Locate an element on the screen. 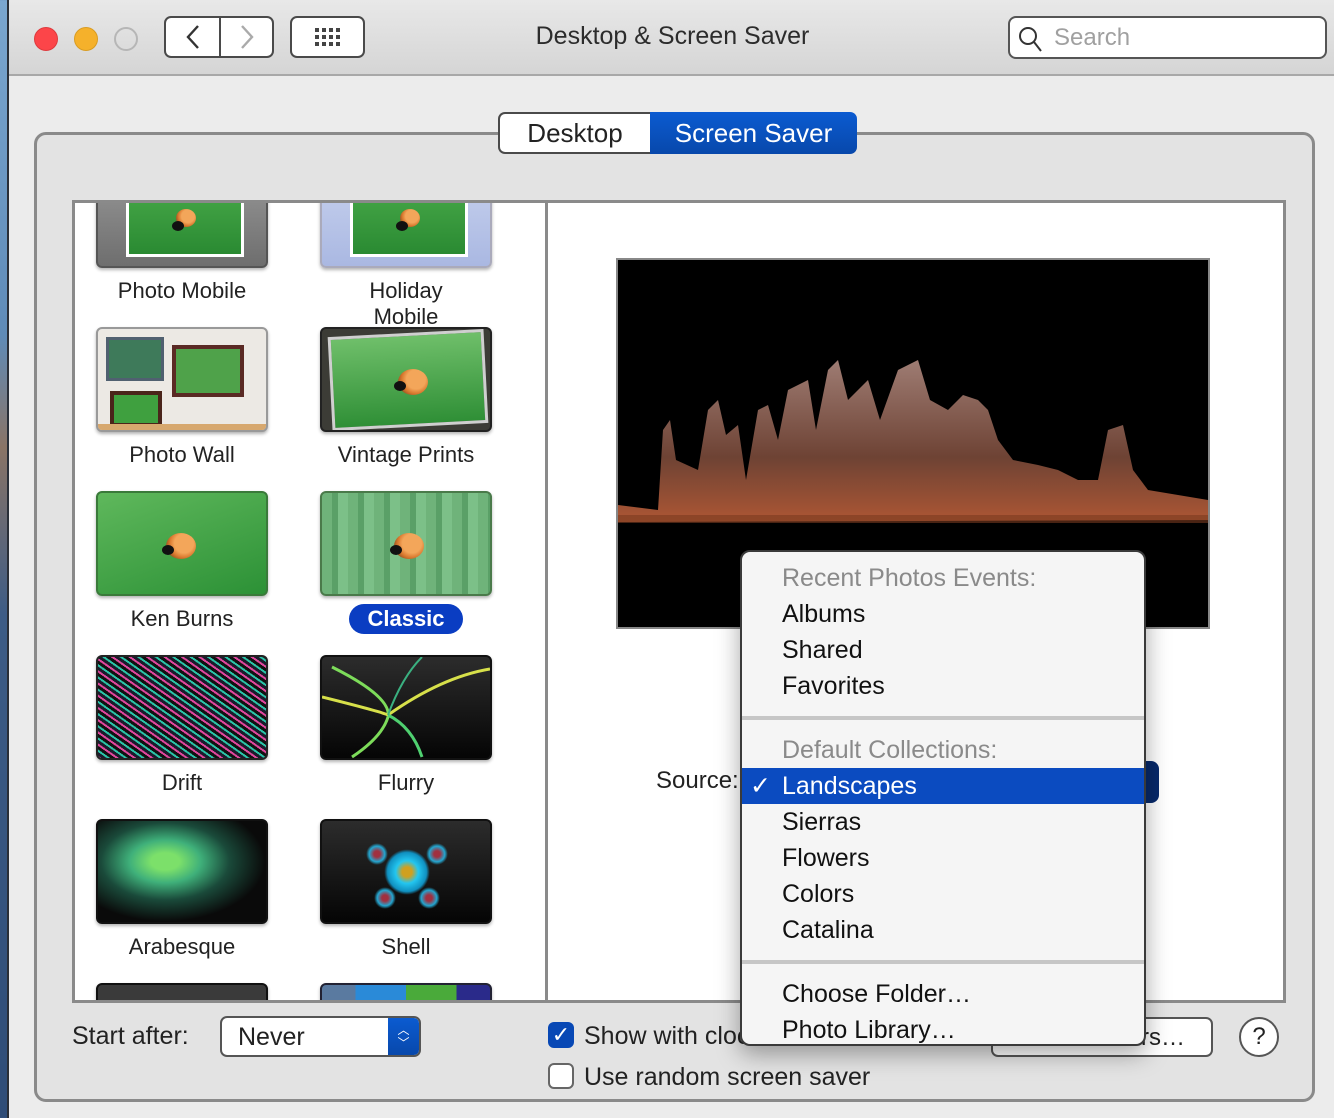  start-after-select: Never ︿ ﹀ is located at coordinates (320, 1036).